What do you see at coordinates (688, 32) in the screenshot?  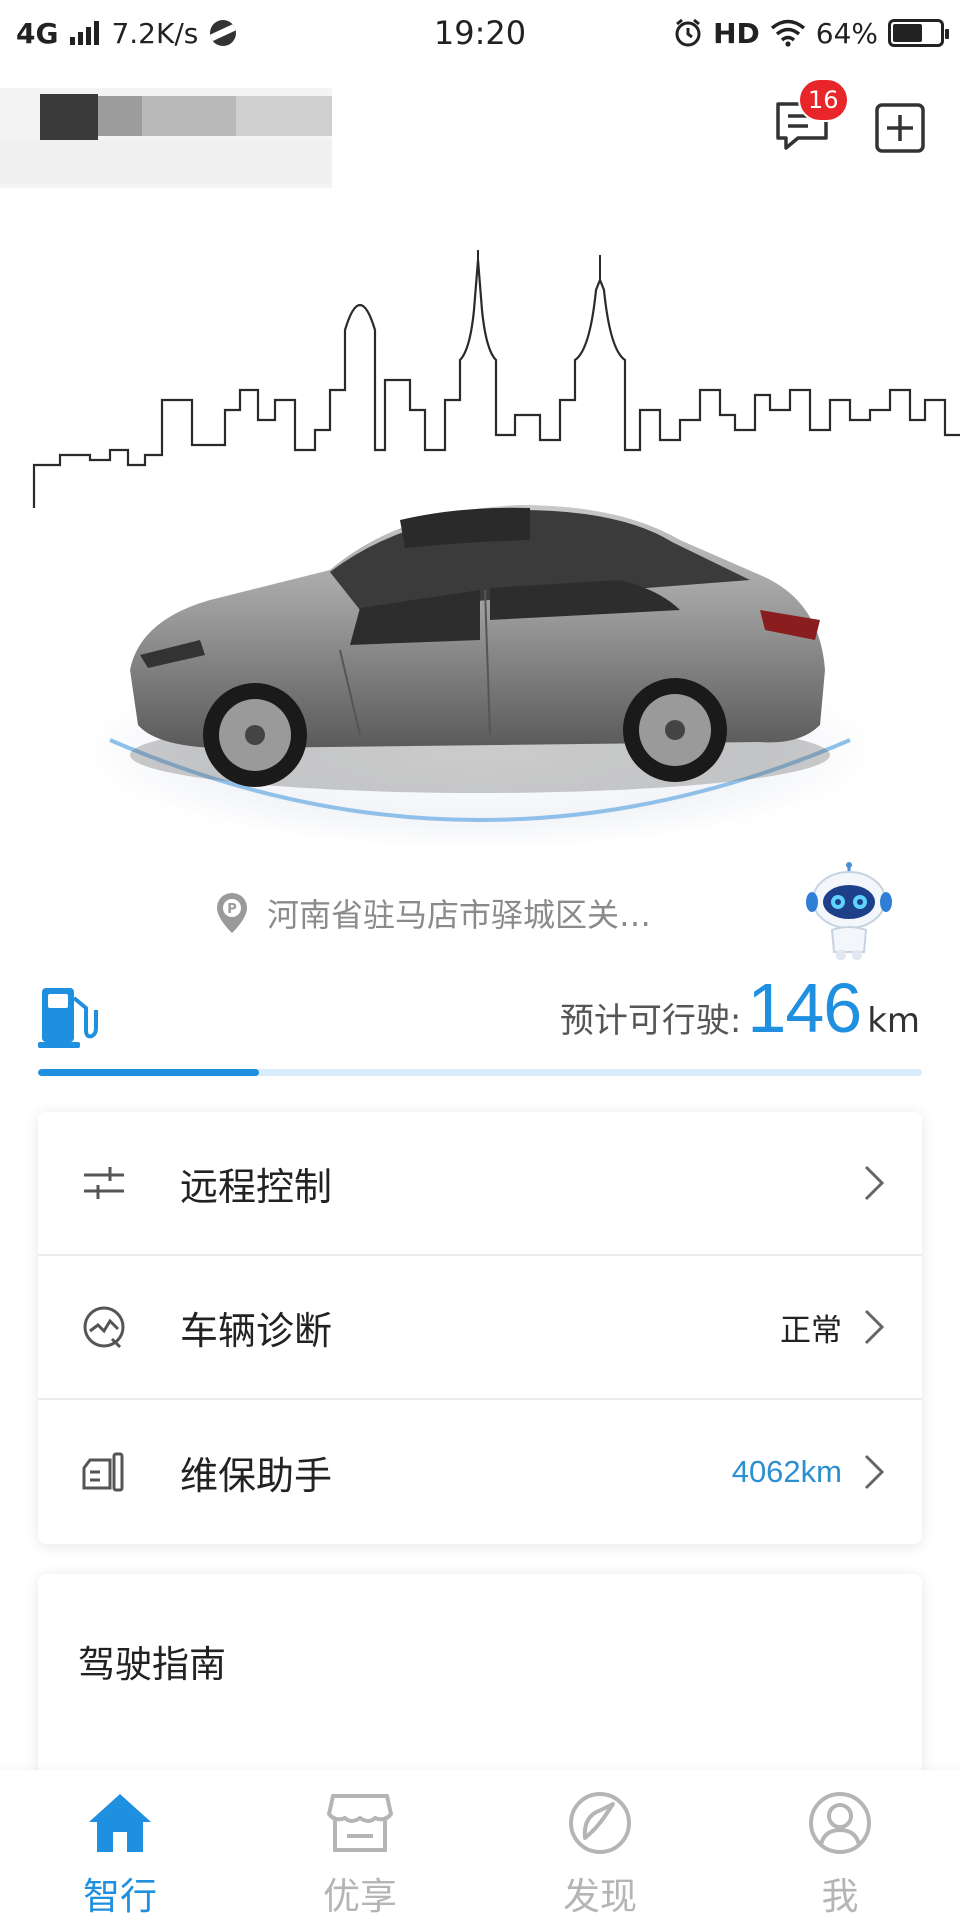 I see `alarm-icon` at bounding box center [688, 32].